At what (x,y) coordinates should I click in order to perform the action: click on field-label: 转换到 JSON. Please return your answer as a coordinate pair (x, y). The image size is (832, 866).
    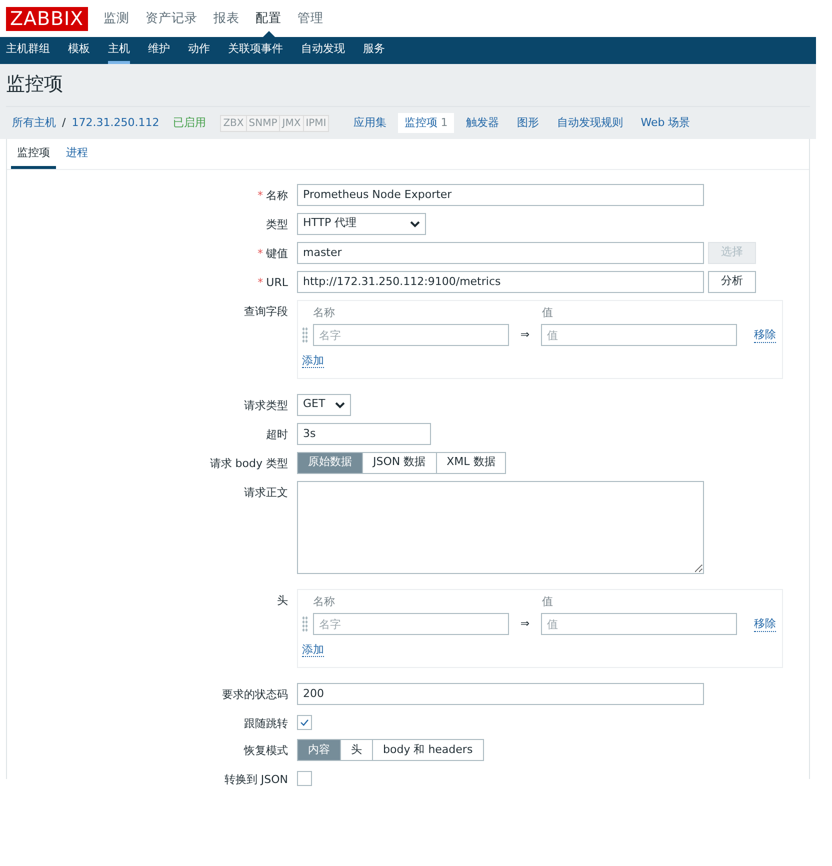
    Looking at the image, I should click on (256, 780).